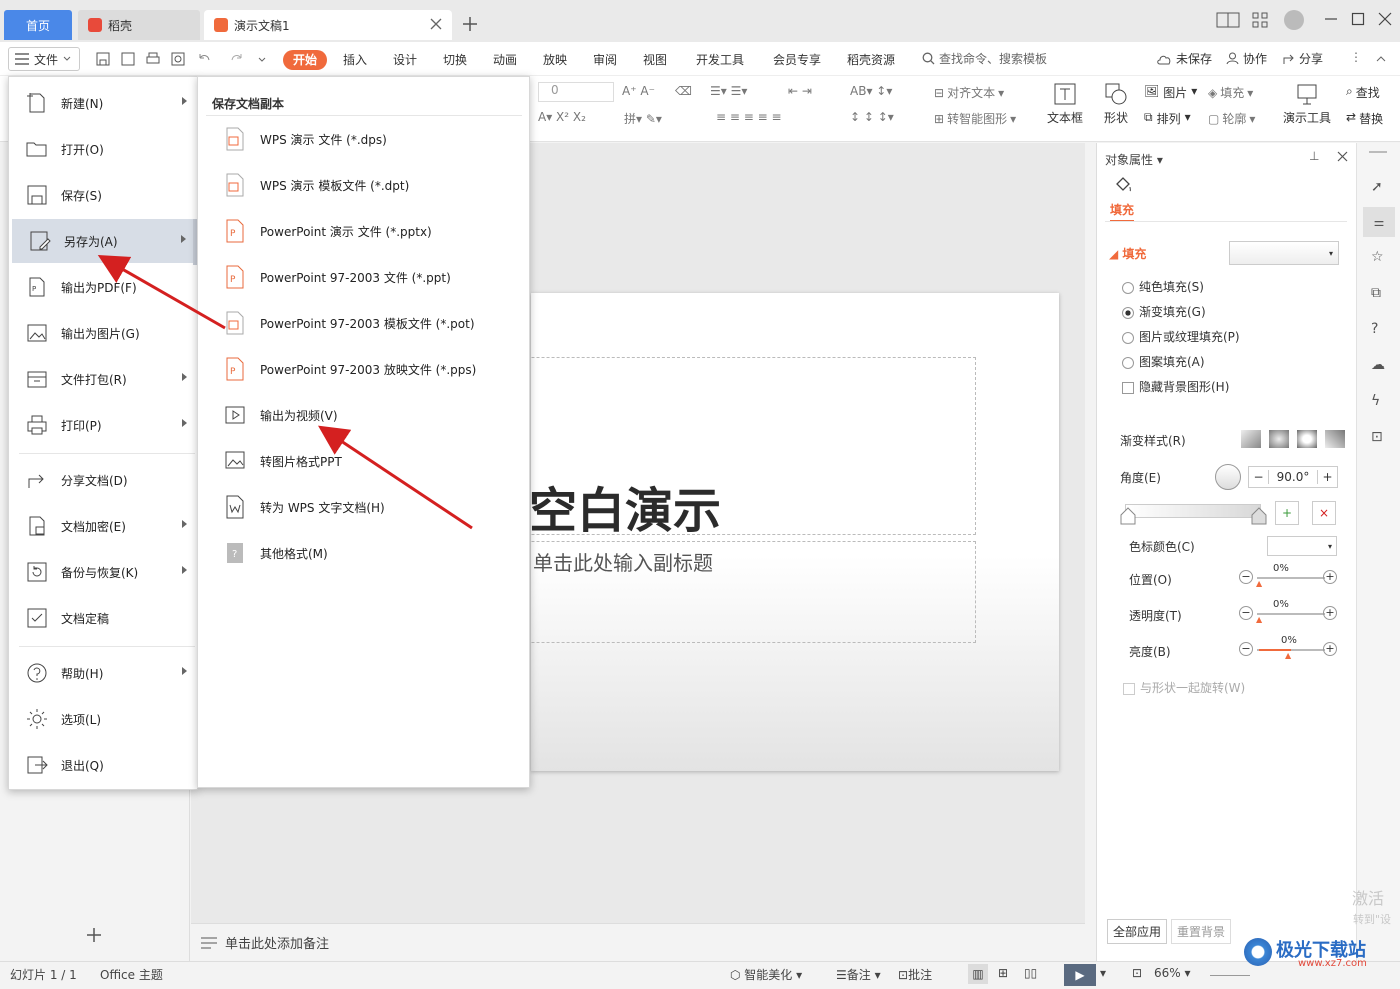  Describe the element at coordinates (1231, 118) in the screenshot. I see `outline-button: ▢ 轮廓 ▾` at that location.